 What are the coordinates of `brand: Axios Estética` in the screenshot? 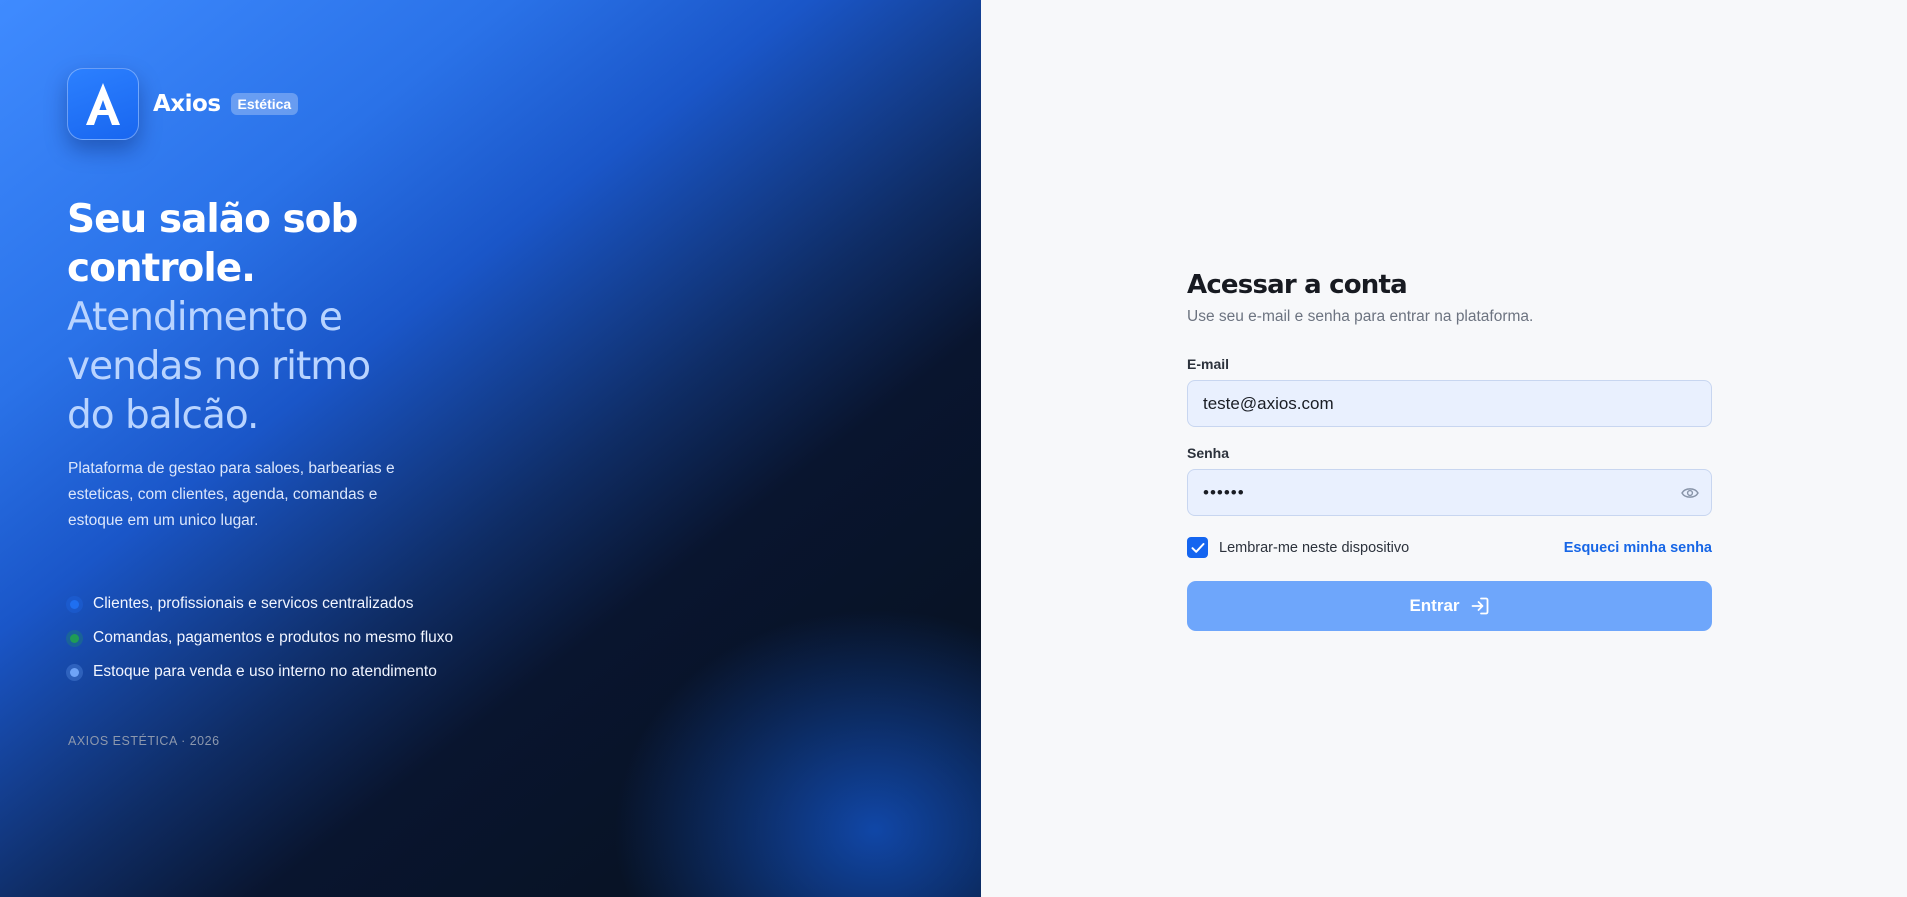 It's located at (183, 104).